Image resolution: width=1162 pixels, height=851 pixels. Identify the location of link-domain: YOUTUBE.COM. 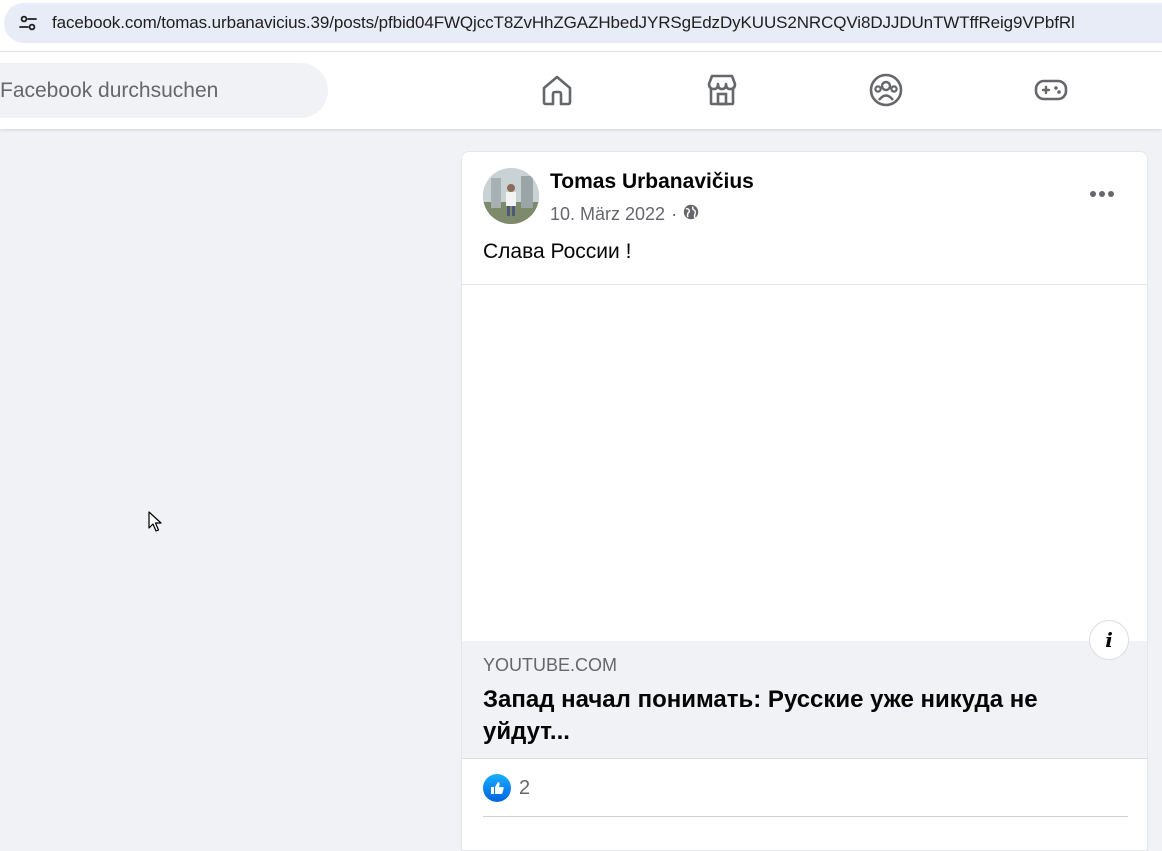
(550, 665).